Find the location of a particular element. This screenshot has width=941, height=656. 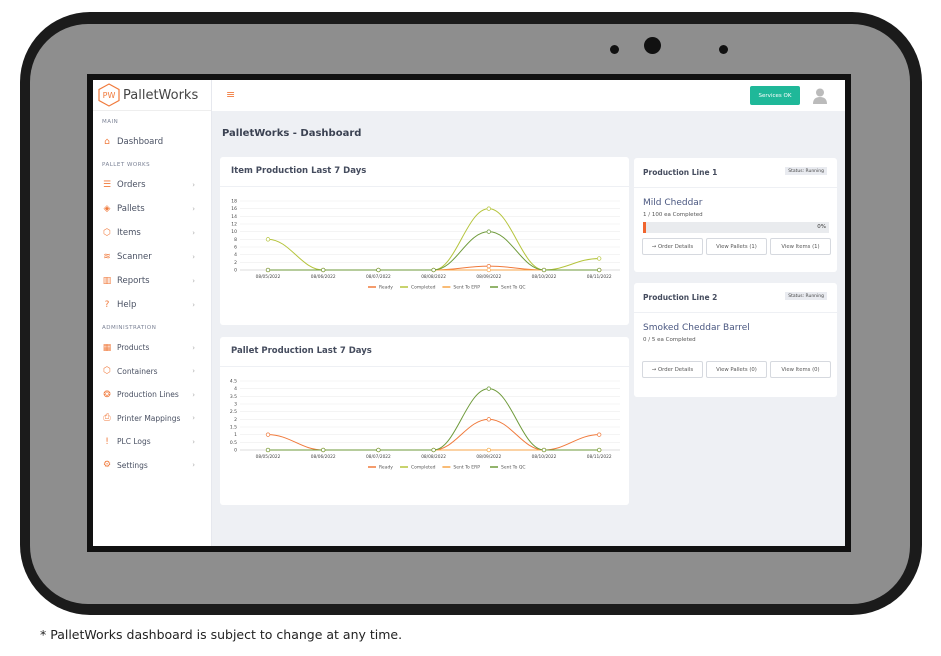

y-tick-label: 8 is located at coordinates (235, 240).